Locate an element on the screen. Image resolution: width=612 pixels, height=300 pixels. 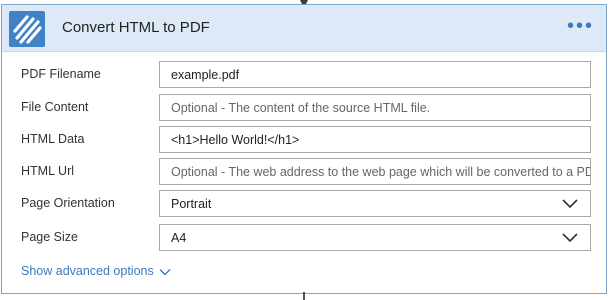
more-options-icon: ••• is located at coordinates (580, 26).